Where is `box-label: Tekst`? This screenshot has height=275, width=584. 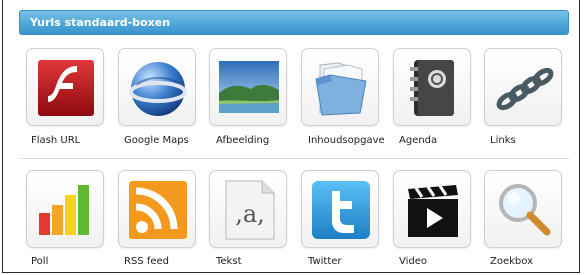
box-label: Tekst is located at coordinates (229, 261).